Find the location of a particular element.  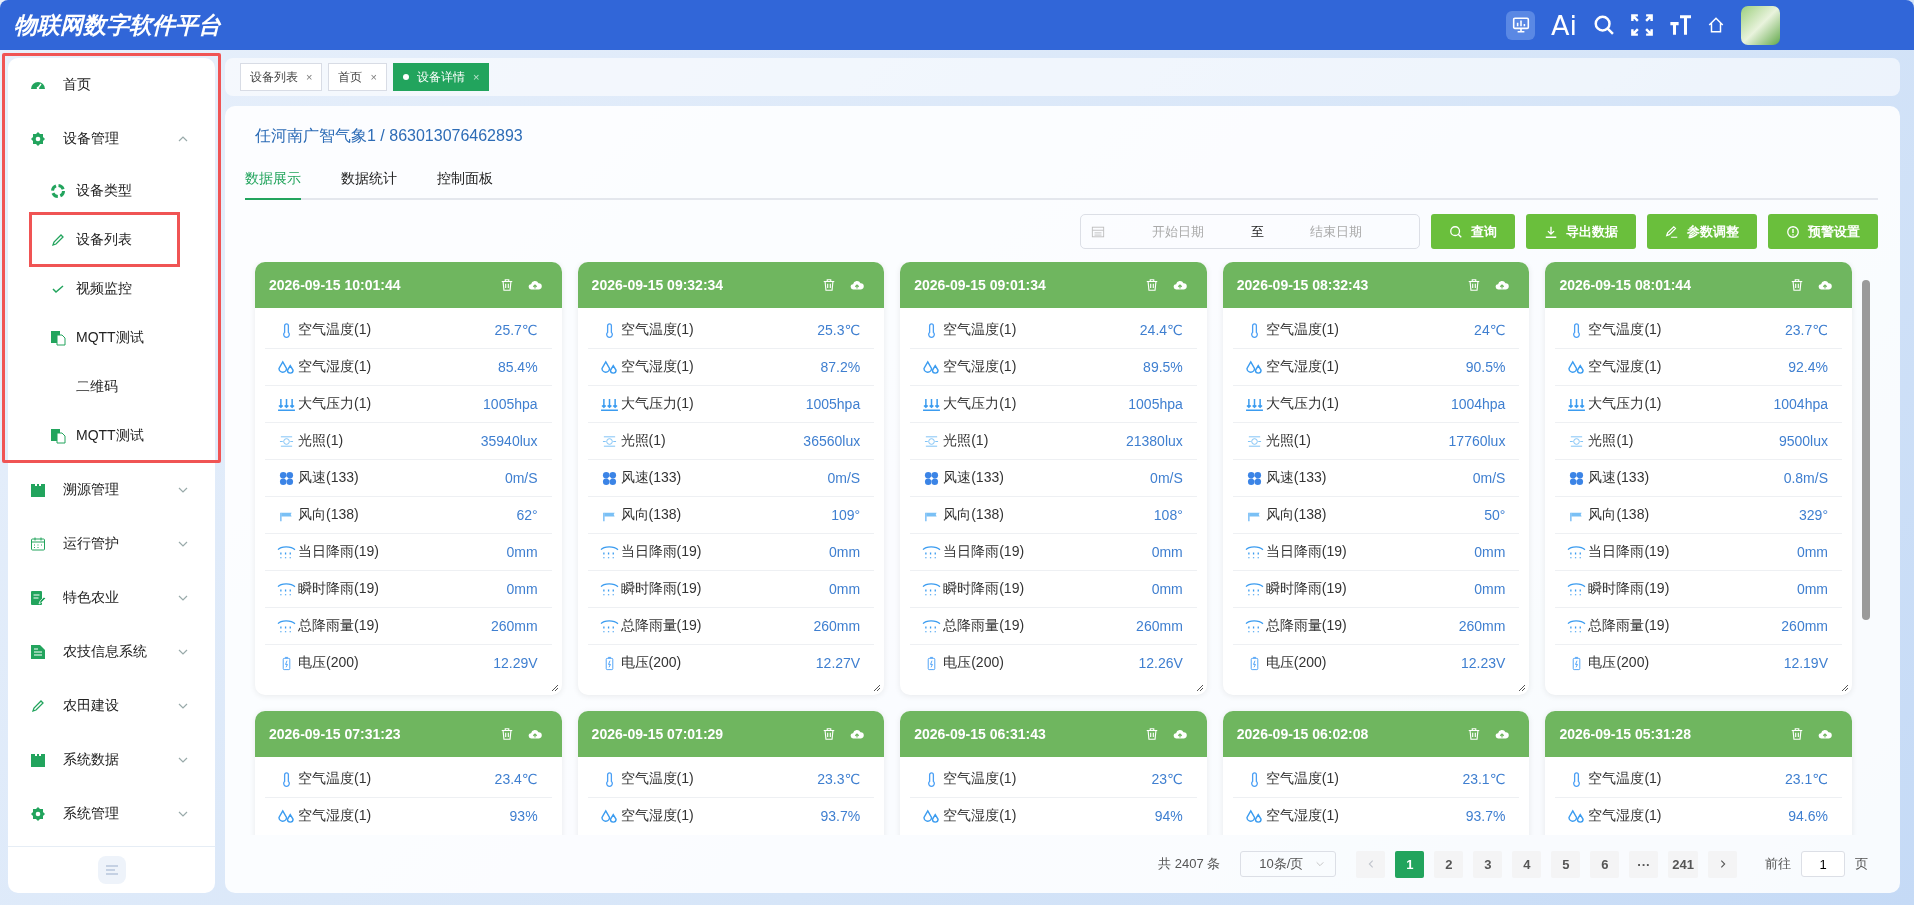

avatar-image is located at coordinates (1760, 25).